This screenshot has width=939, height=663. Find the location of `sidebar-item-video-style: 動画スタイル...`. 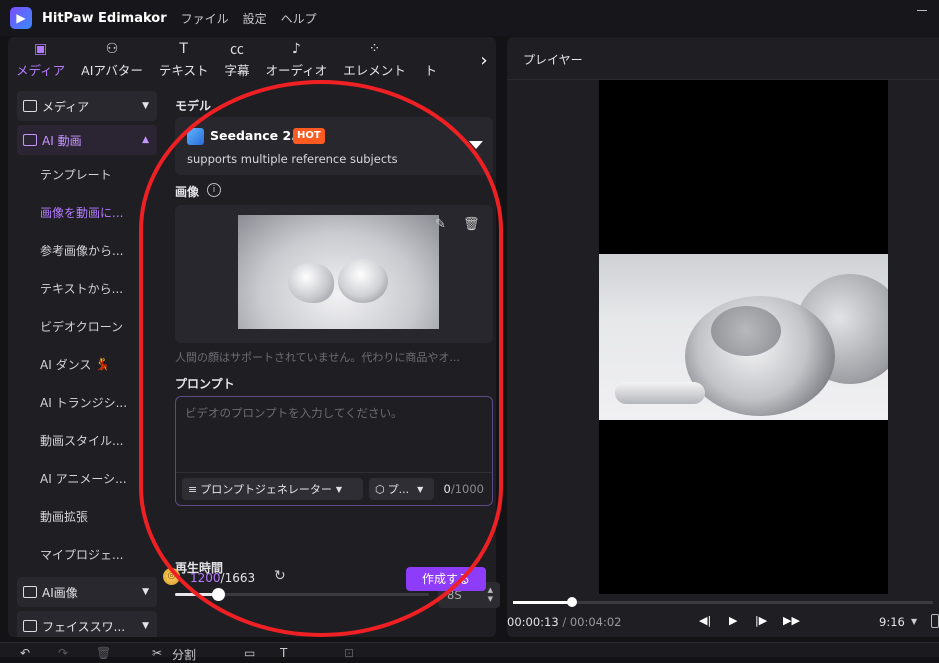

sidebar-item-video-style: 動画スタイル... is located at coordinates (87, 440).